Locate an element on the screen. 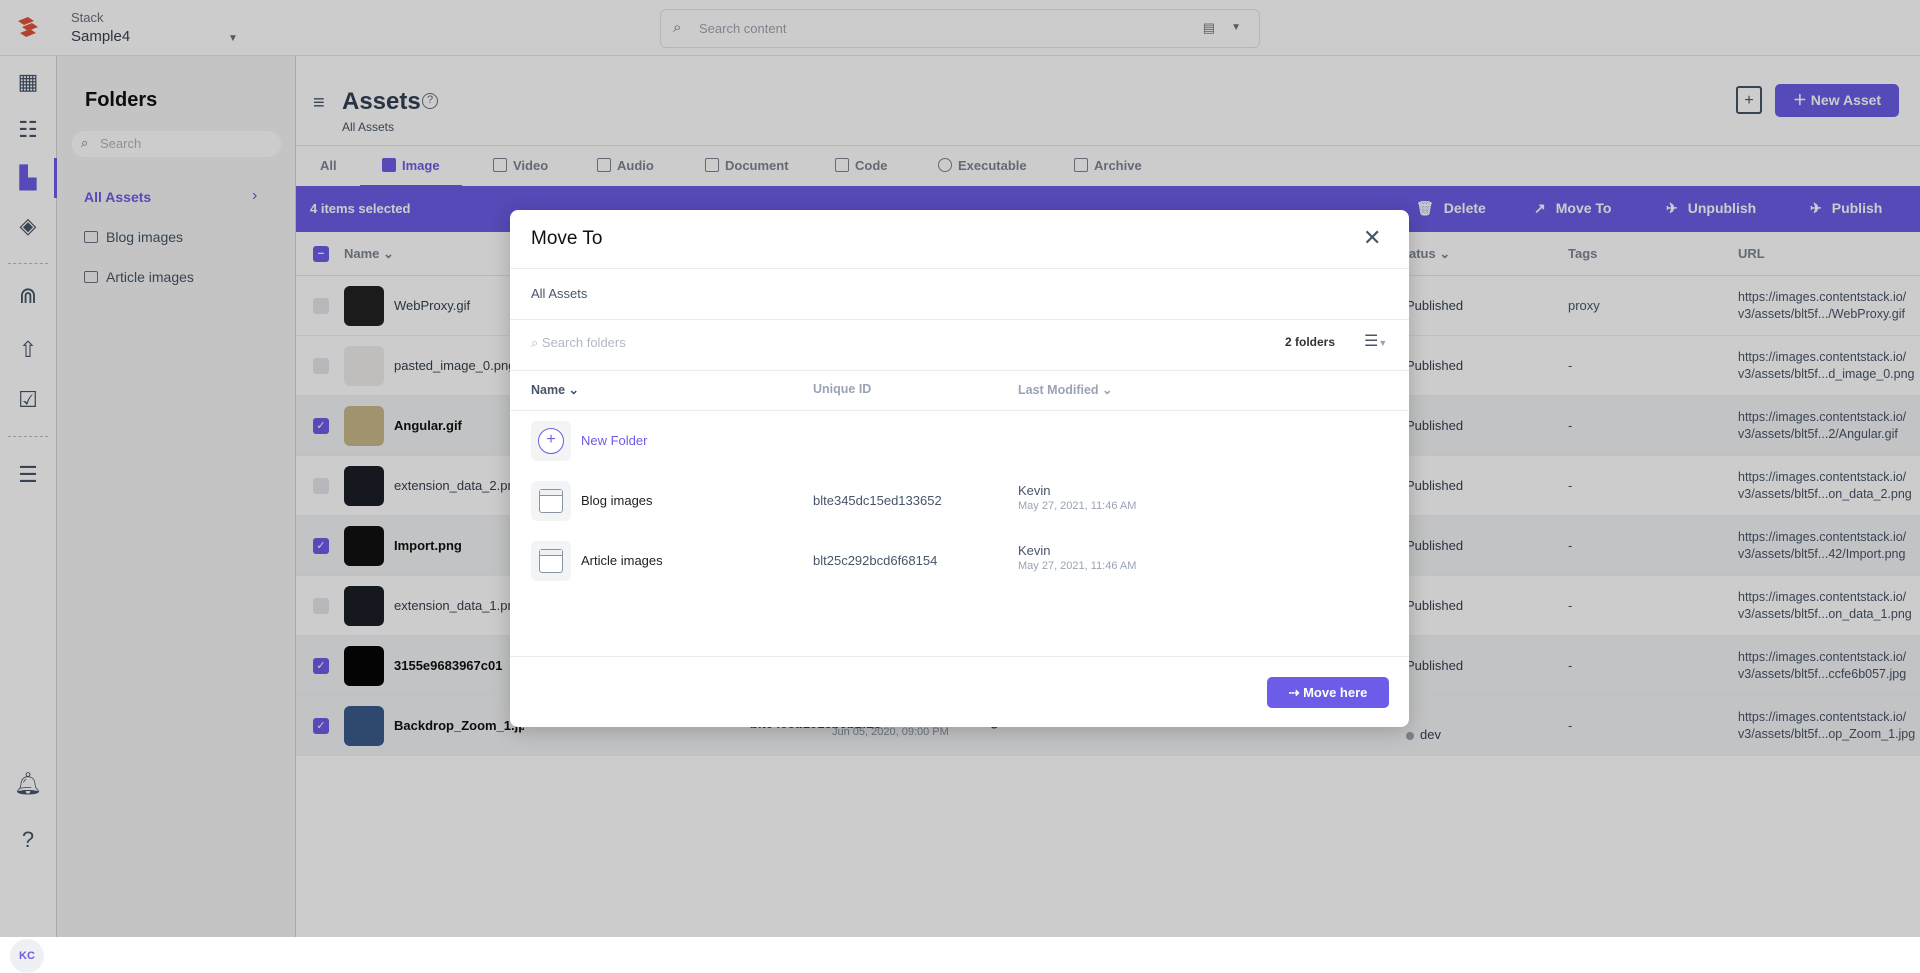 The width and height of the screenshot is (1920, 973). add-folder-icon: + is located at coordinates (551, 441).